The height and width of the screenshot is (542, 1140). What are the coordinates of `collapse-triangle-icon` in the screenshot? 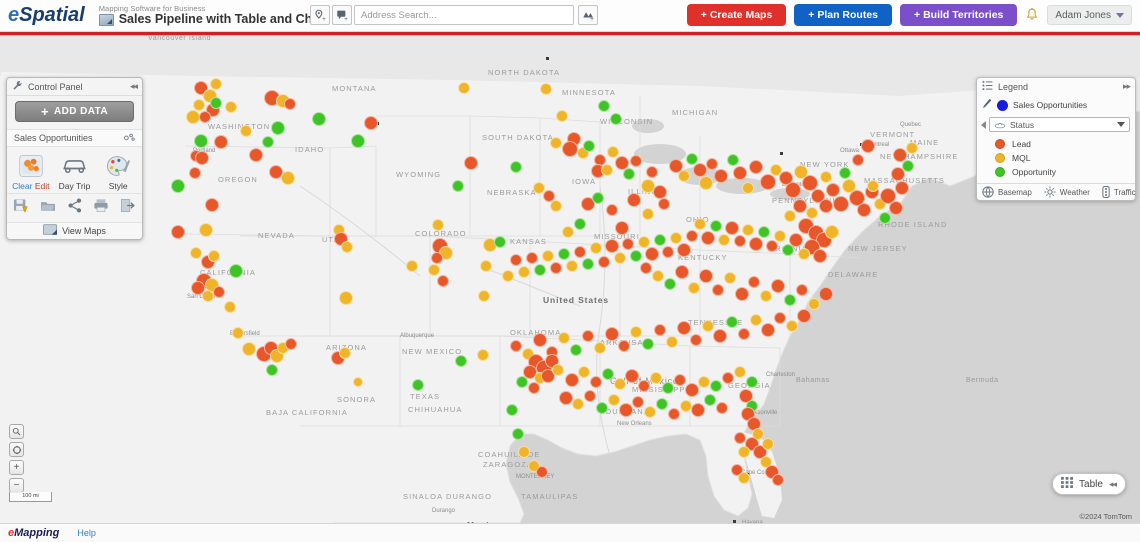 It's located at (983, 124).